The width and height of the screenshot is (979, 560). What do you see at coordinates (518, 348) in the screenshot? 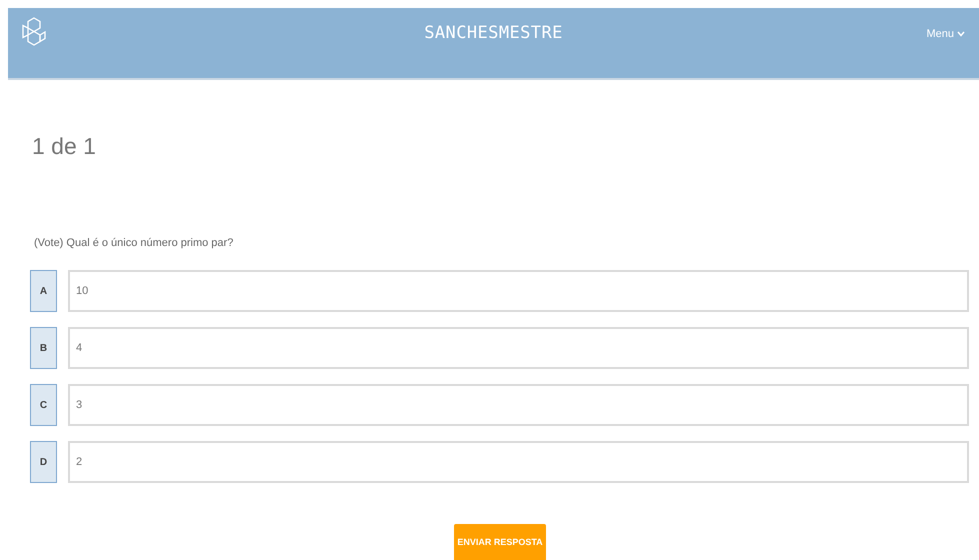
I see `answer-field: 4` at bounding box center [518, 348].